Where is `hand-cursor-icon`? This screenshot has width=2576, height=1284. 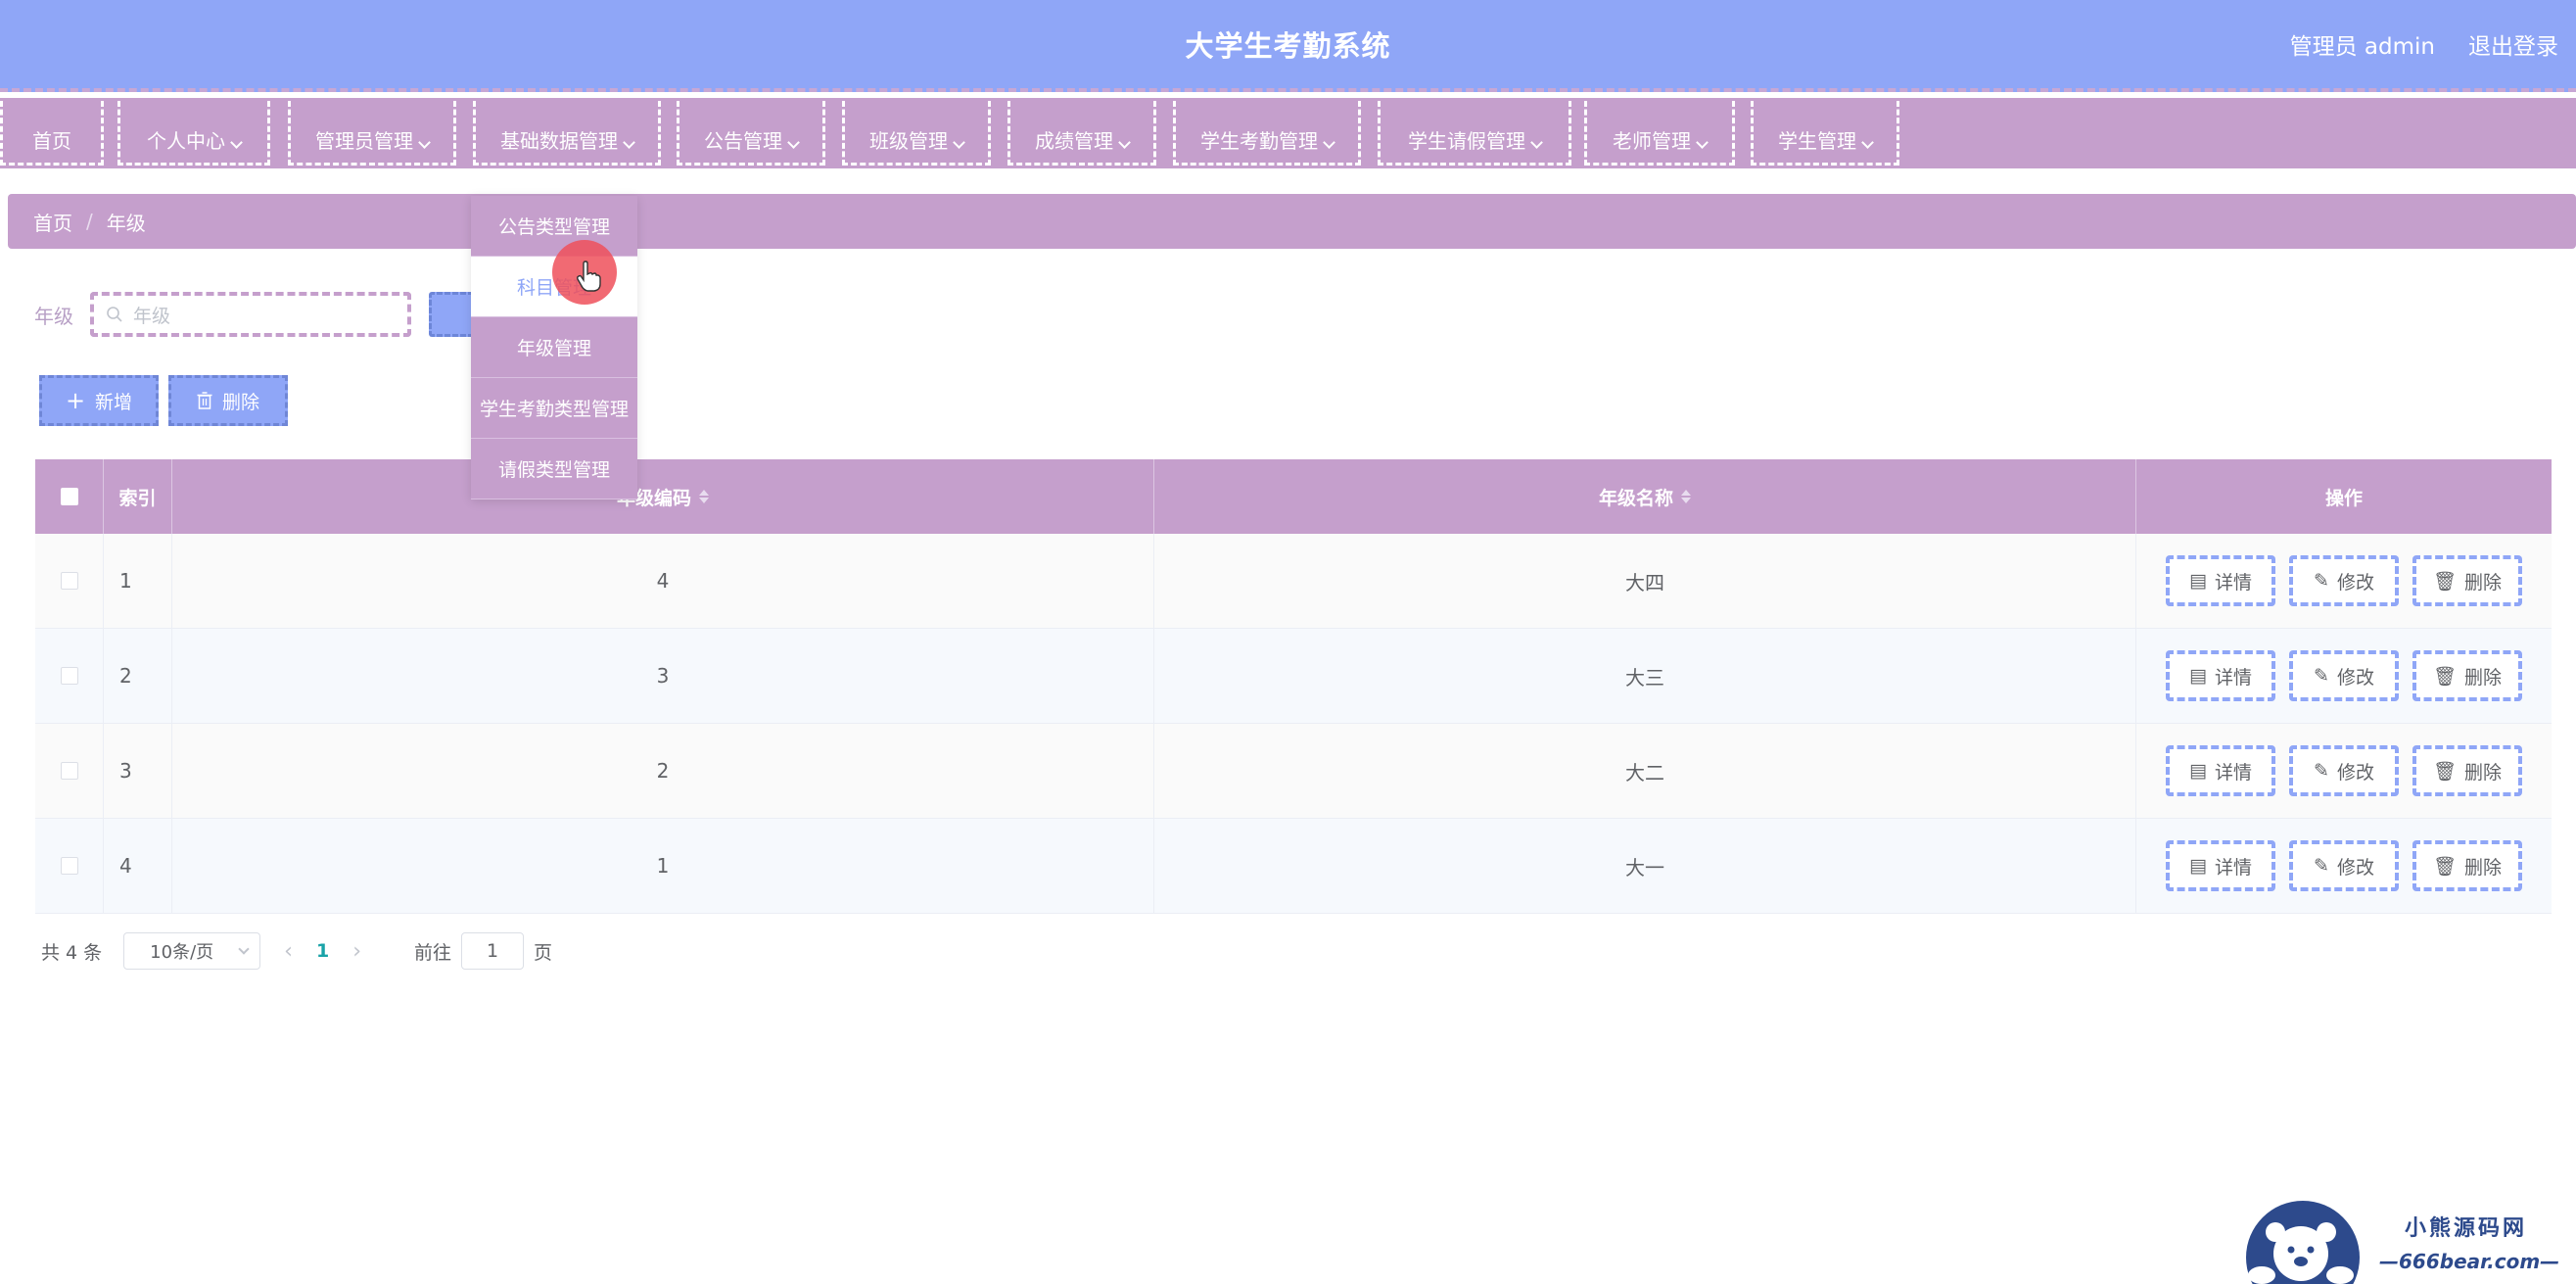 hand-cursor-icon is located at coordinates (589, 276).